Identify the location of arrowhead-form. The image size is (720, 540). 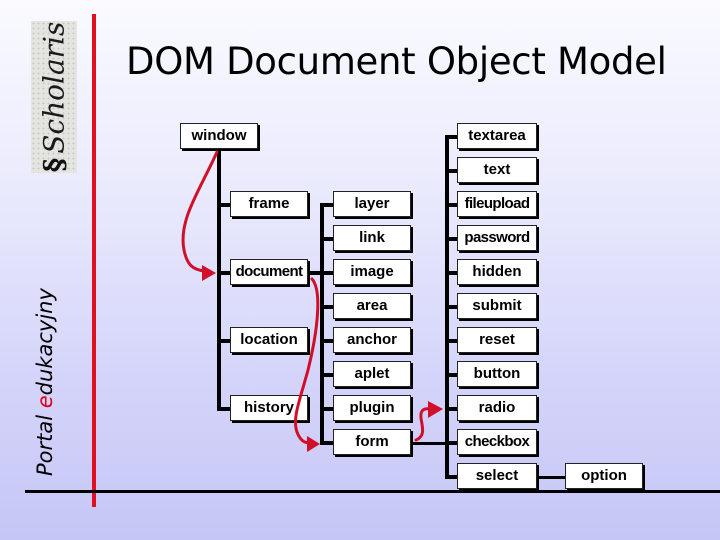
(313, 444).